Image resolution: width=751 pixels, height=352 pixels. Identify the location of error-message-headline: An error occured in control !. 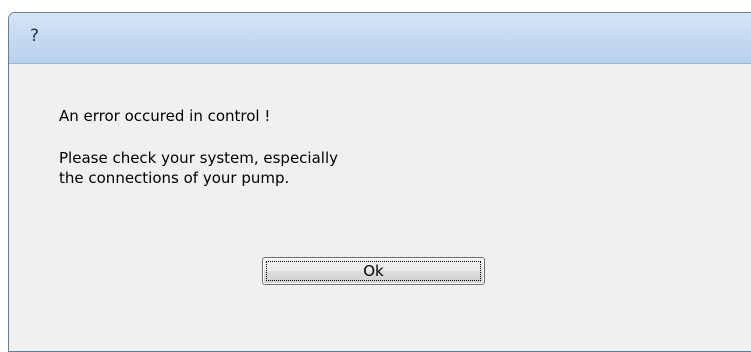
(165, 116).